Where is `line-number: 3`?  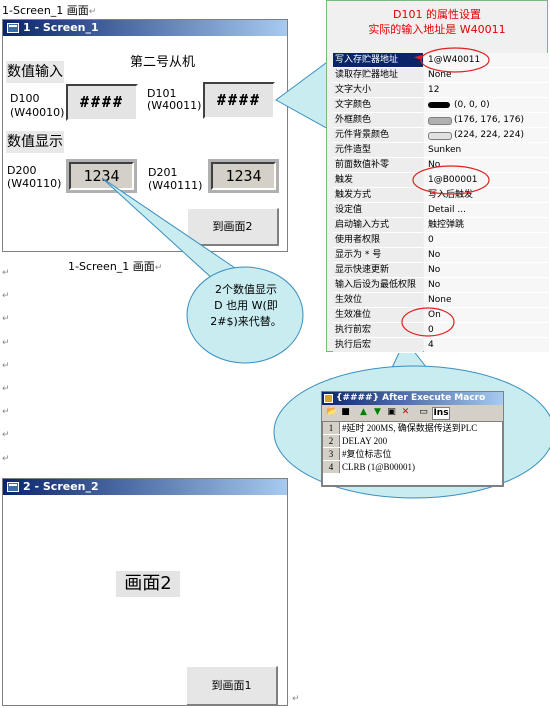
line-number: 3 is located at coordinates (331, 454).